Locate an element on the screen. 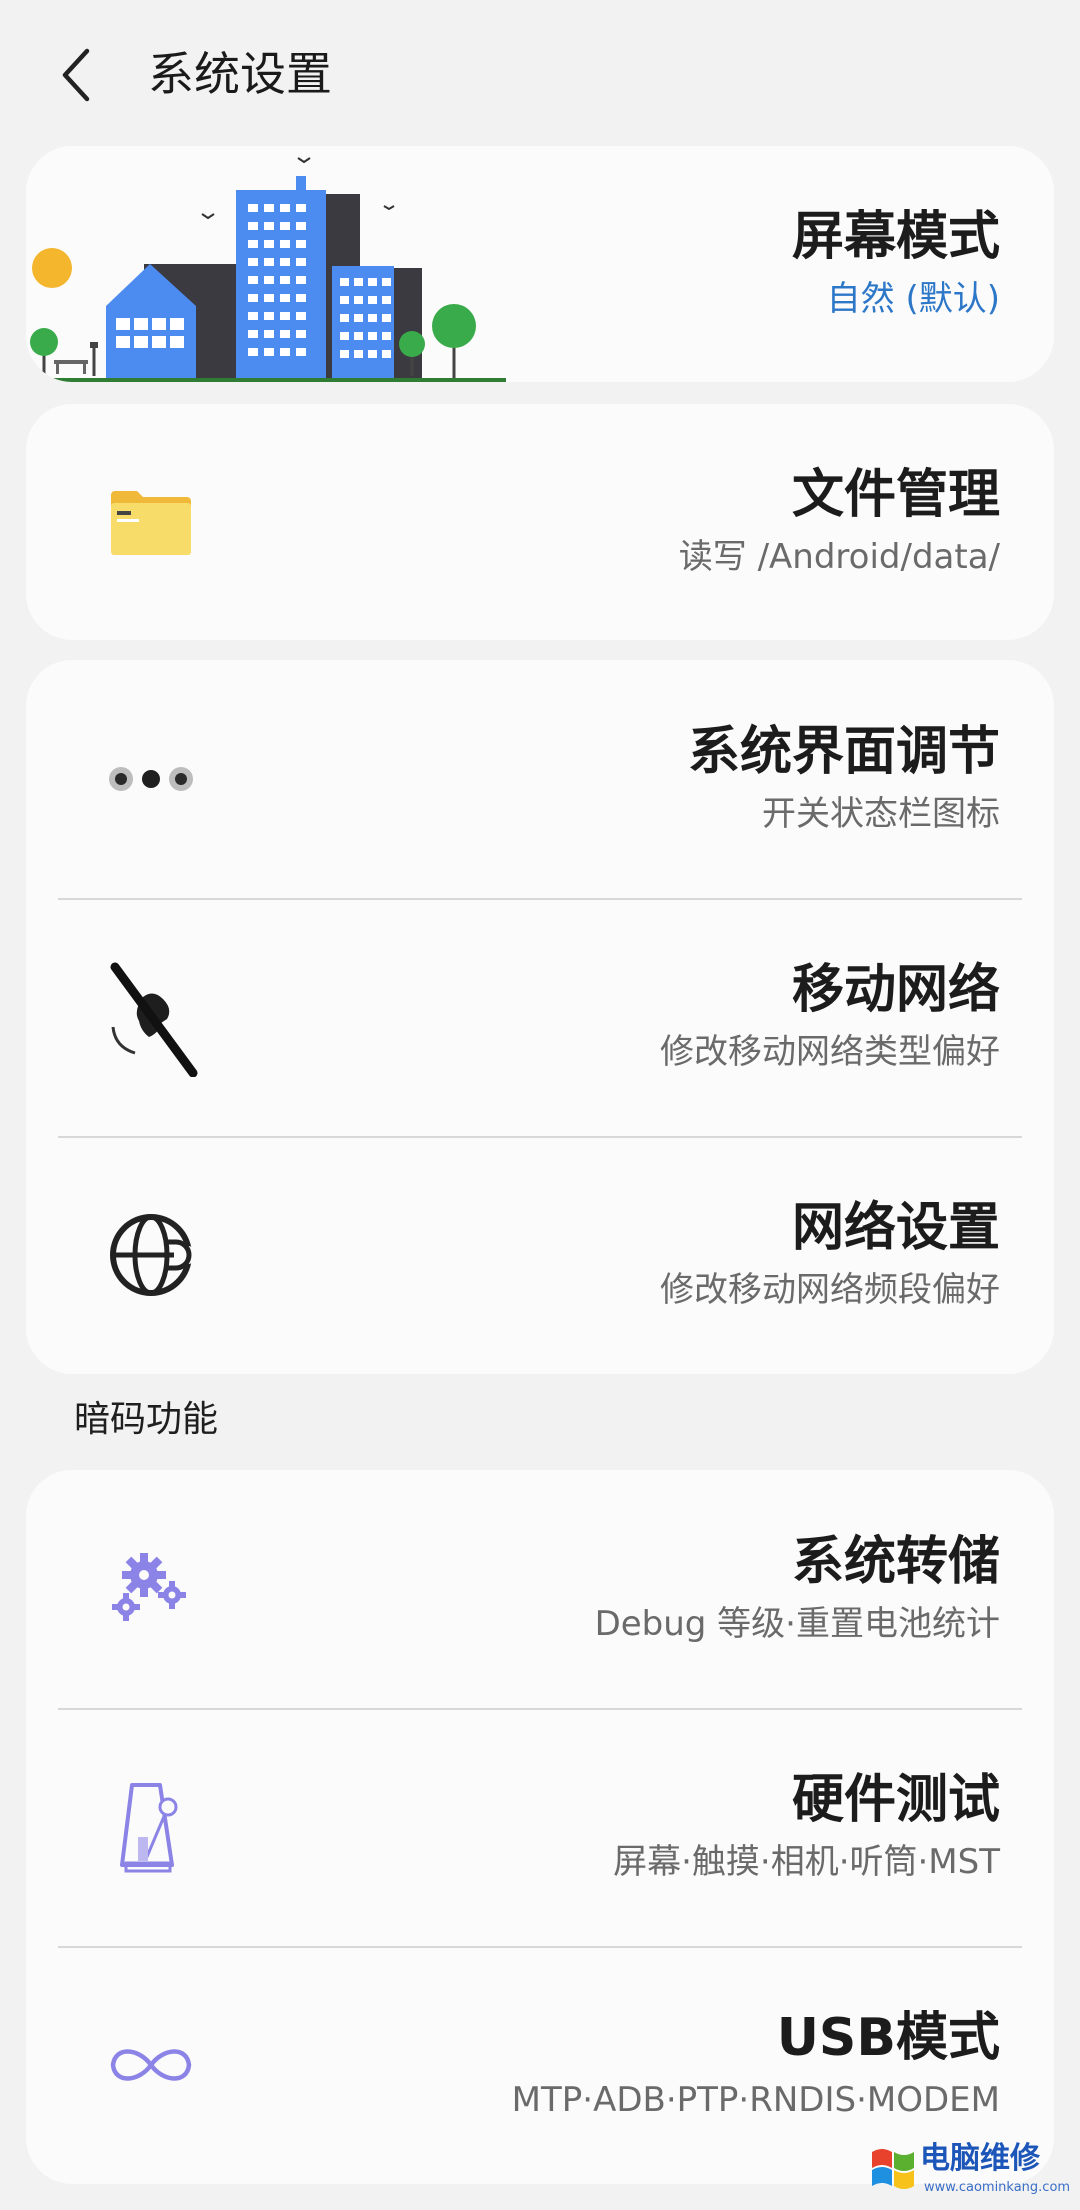 This screenshot has width=1080, height=2210. list-item-subtitle: 修改移动网络频段偏好 is located at coordinates (830, 1290).